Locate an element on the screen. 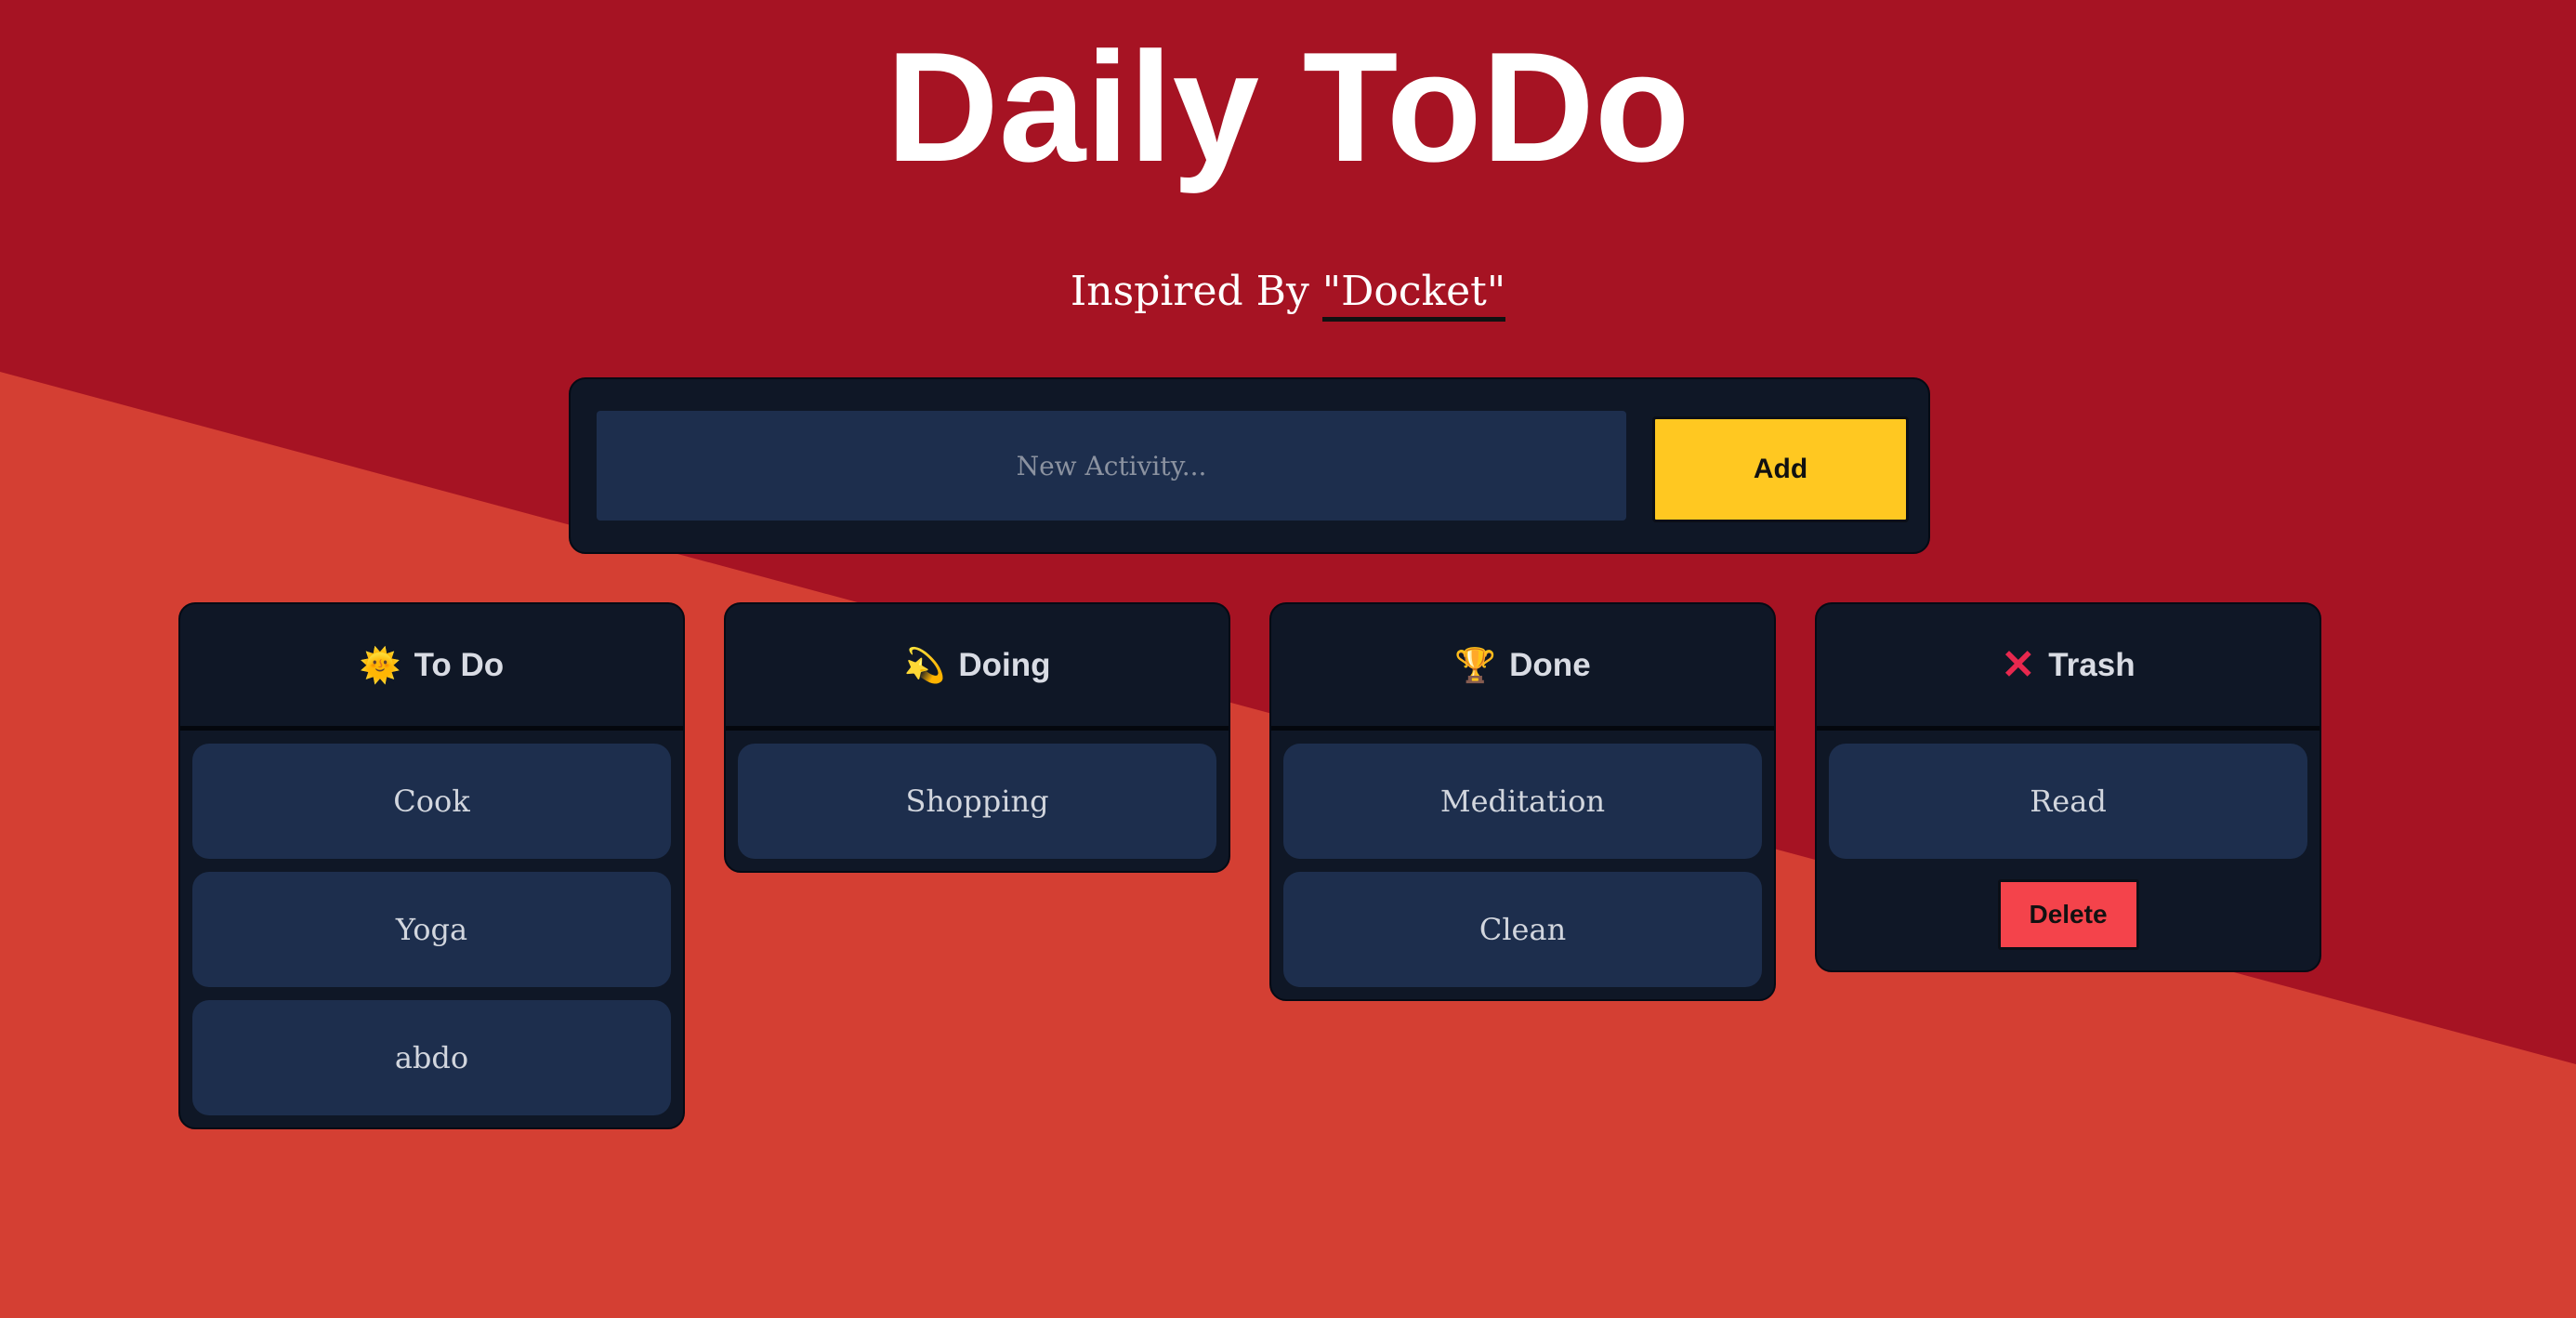 Image resolution: width=2576 pixels, height=1318 pixels. task-card: abdo is located at coordinates (431, 1057).